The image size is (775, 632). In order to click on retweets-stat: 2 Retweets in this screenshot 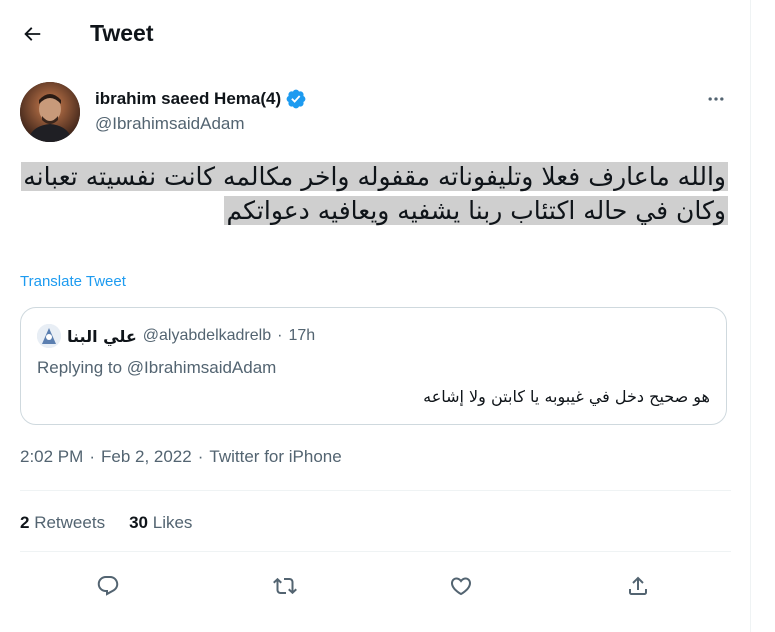, I will do `click(62, 523)`.